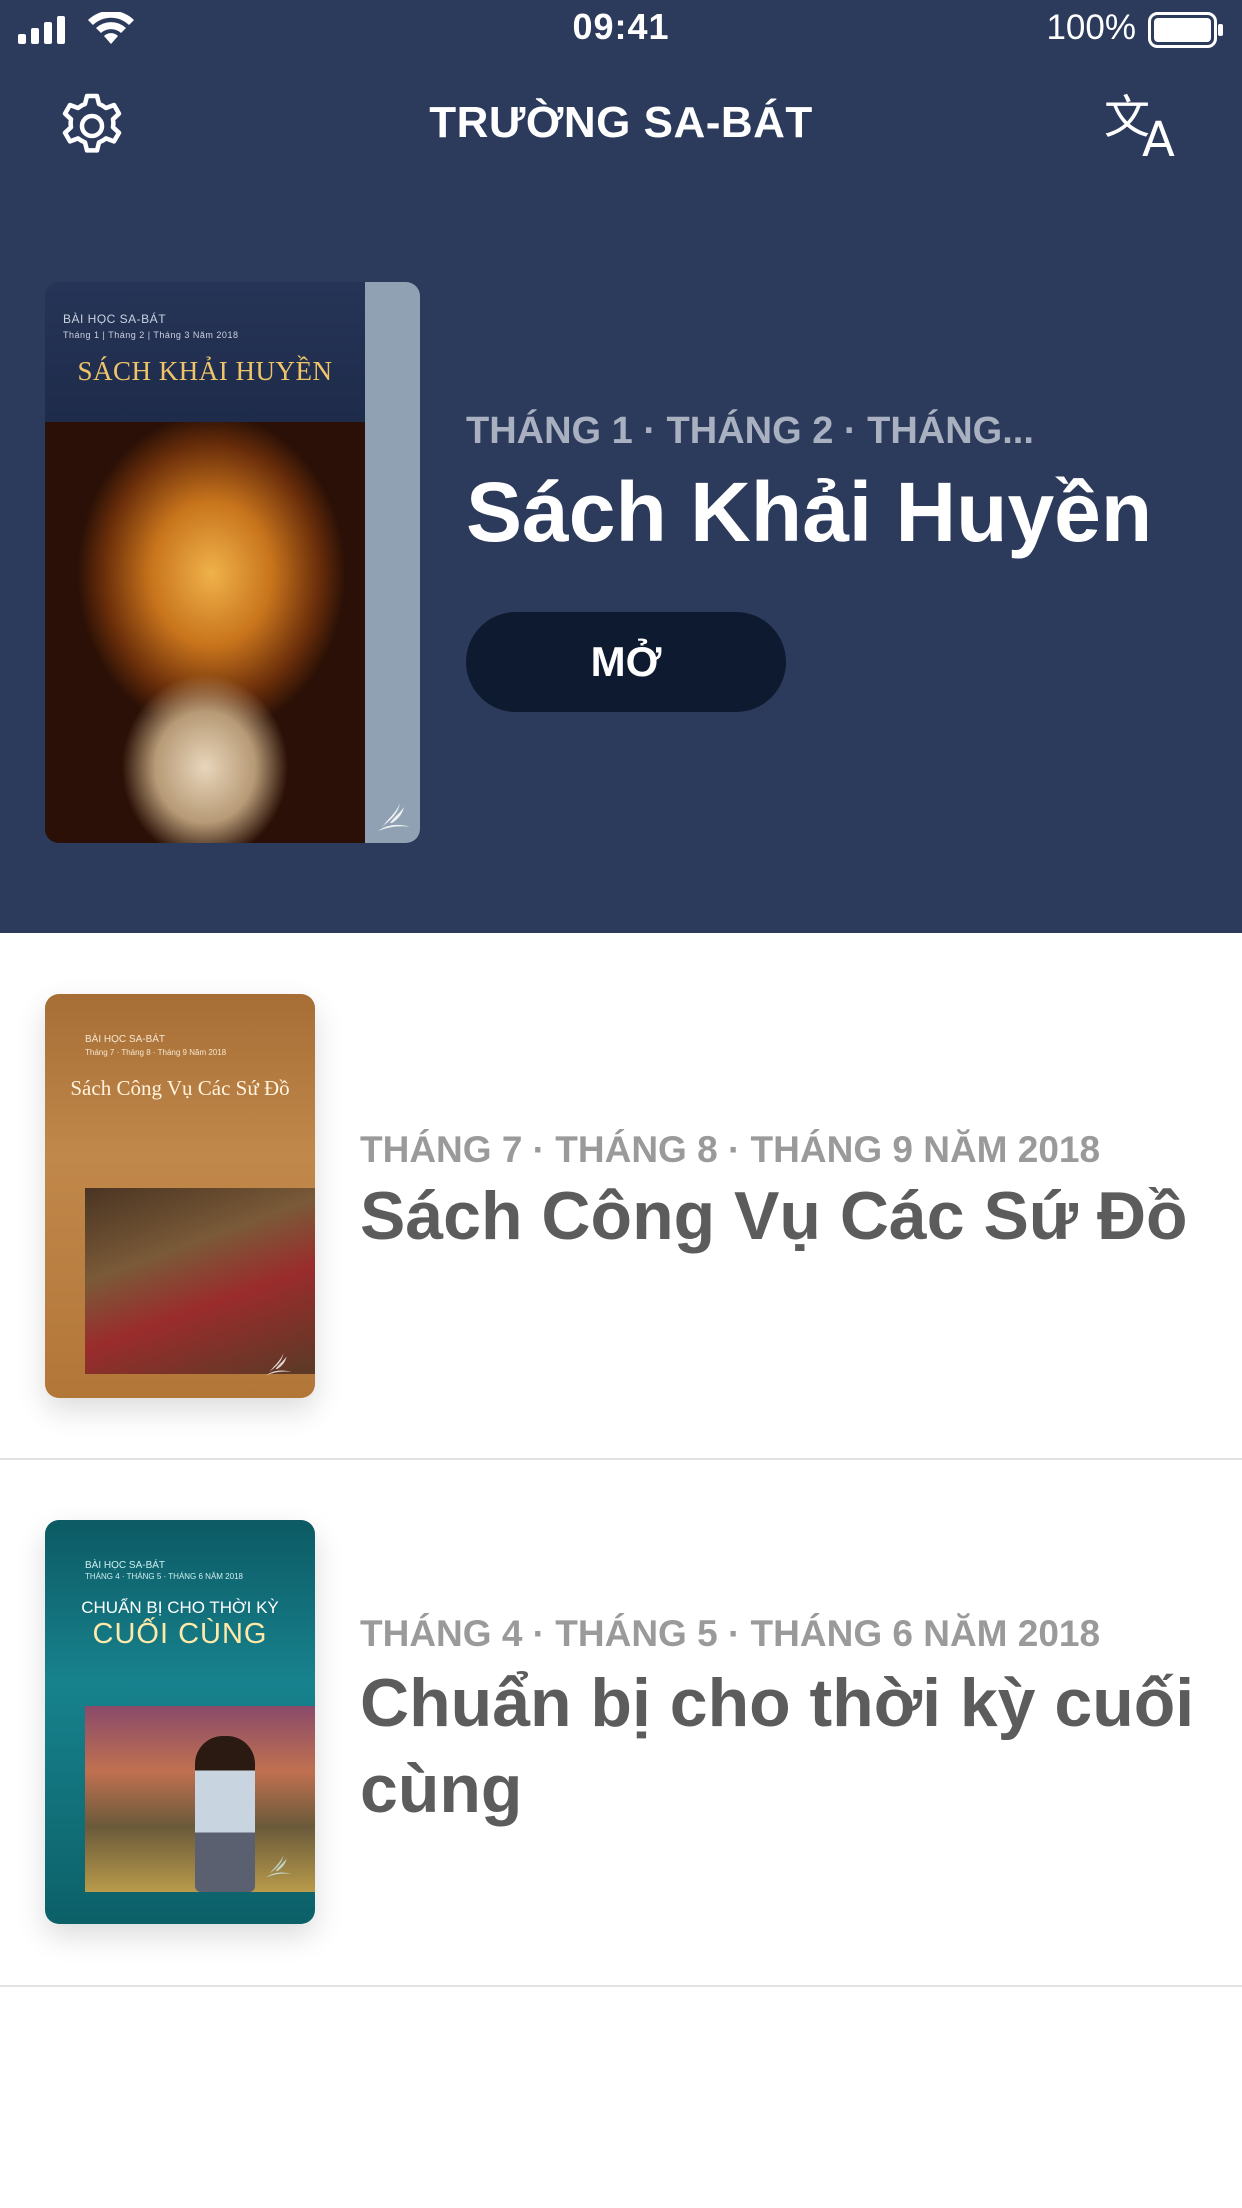  Describe the element at coordinates (790, 1746) in the screenshot. I see `lesson-title: Chuẩn bị cho thời kỳ cuối cùng` at that location.